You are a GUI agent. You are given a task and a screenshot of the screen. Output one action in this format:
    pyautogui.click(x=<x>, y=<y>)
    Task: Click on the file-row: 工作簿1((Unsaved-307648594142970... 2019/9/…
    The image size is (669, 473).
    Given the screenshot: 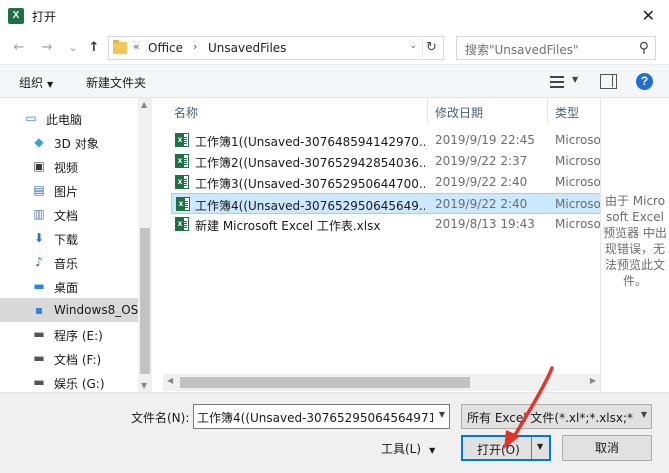 What is the action you would take?
    pyautogui.click(x=385, y=140)
    